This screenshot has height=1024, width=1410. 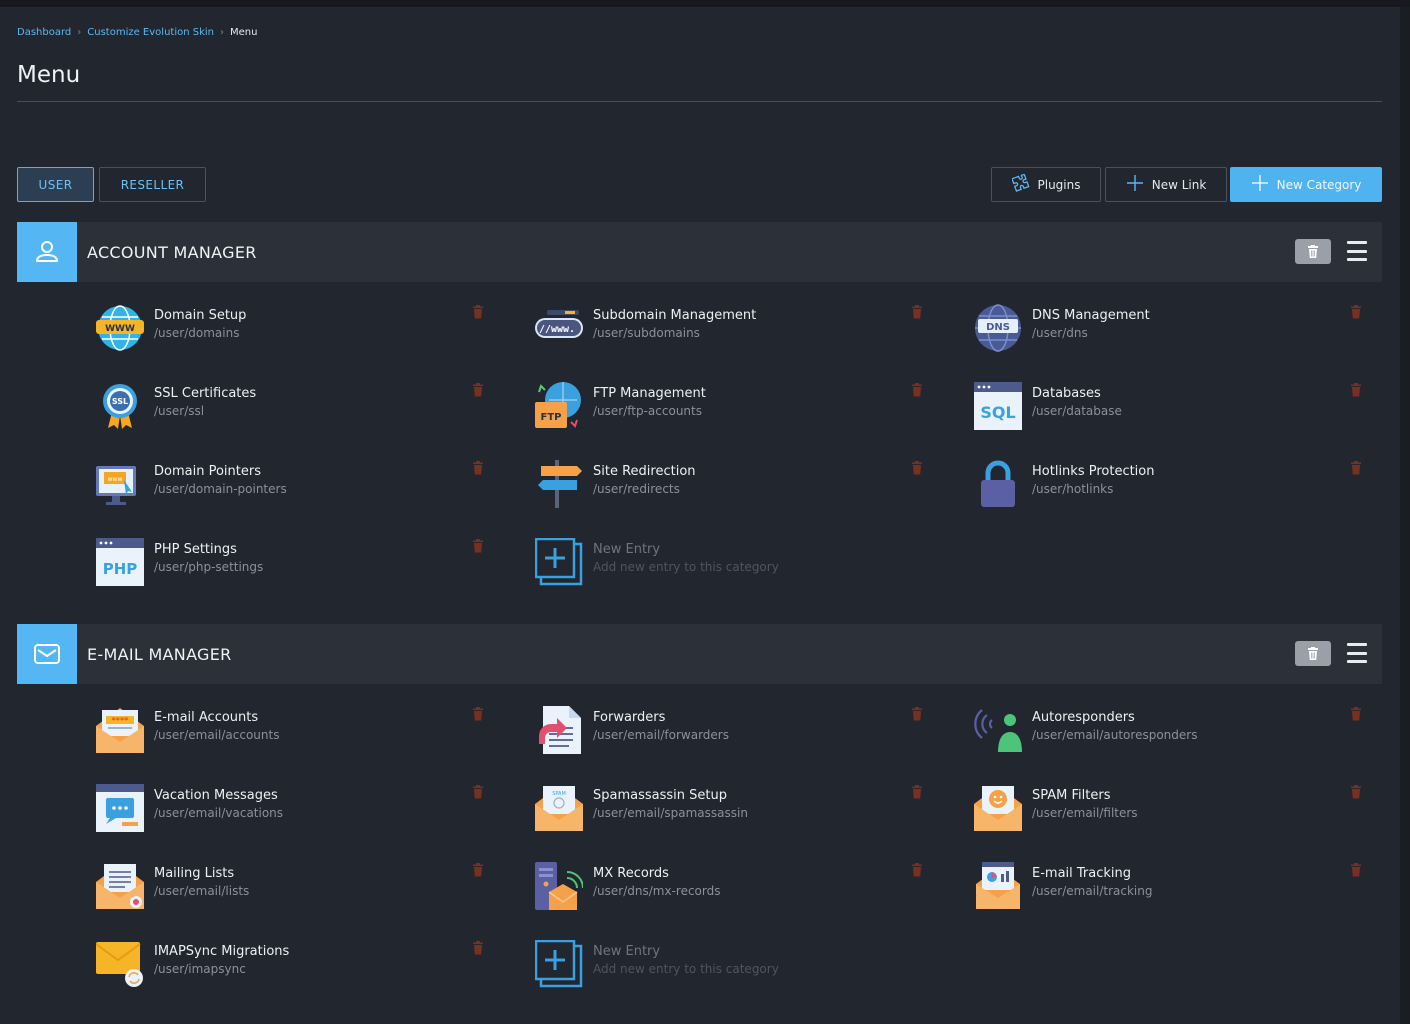 I want to click on svg-text: //www., so click(x=557, y=329).